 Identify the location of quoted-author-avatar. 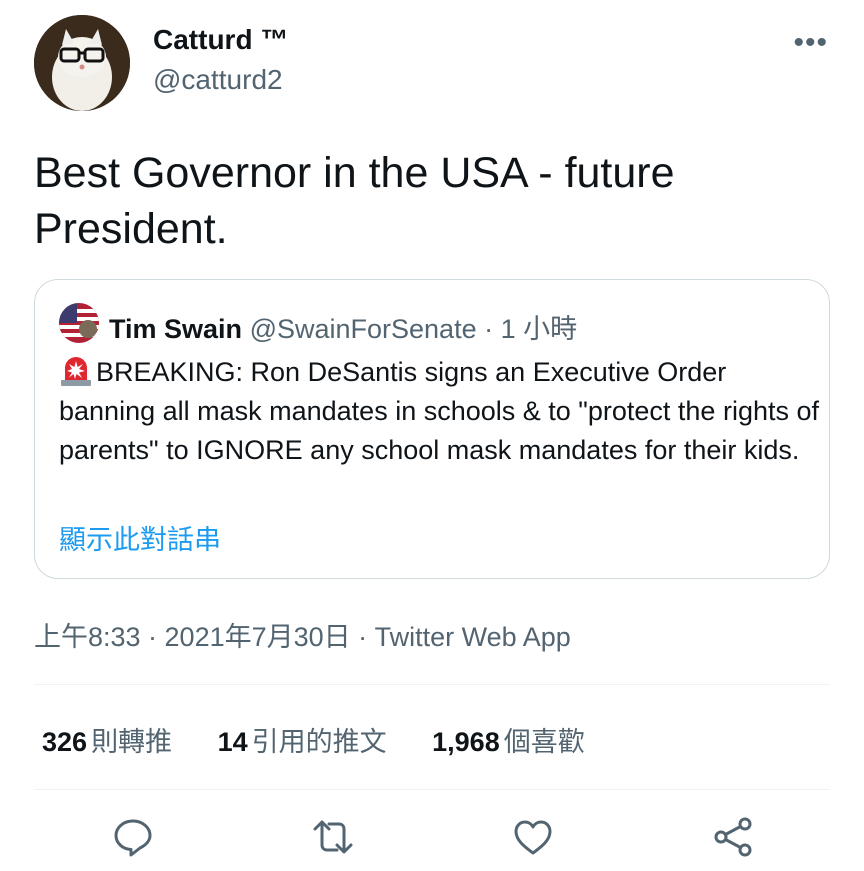
(79, 323).